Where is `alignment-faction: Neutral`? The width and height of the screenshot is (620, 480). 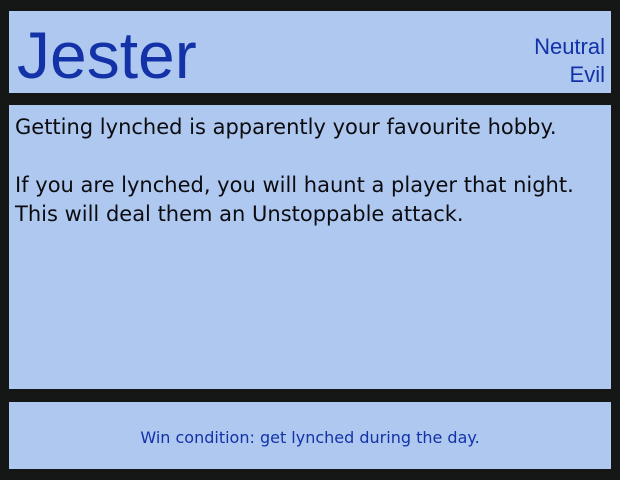
alignment-faction: Neutral is located at coordinates (569, 46).